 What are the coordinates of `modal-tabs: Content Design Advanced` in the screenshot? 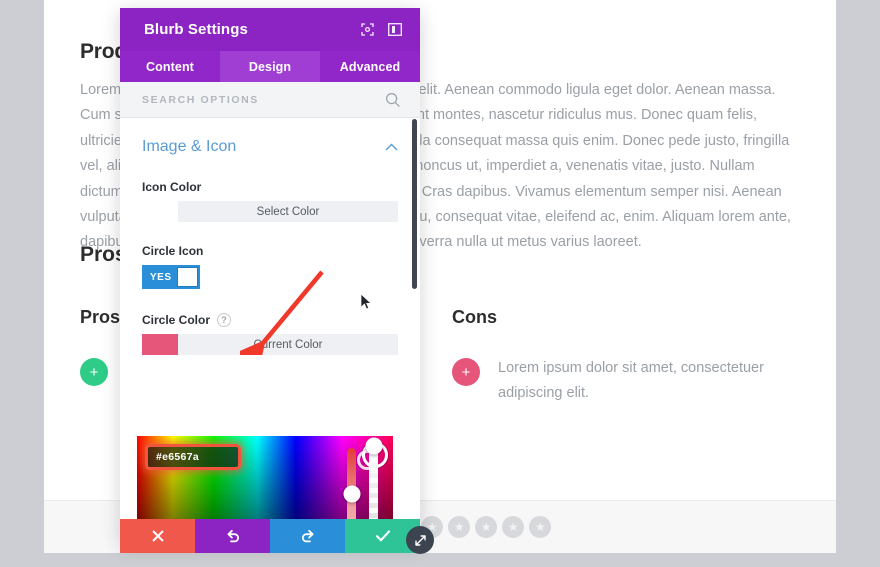 It's located at (270, 66).